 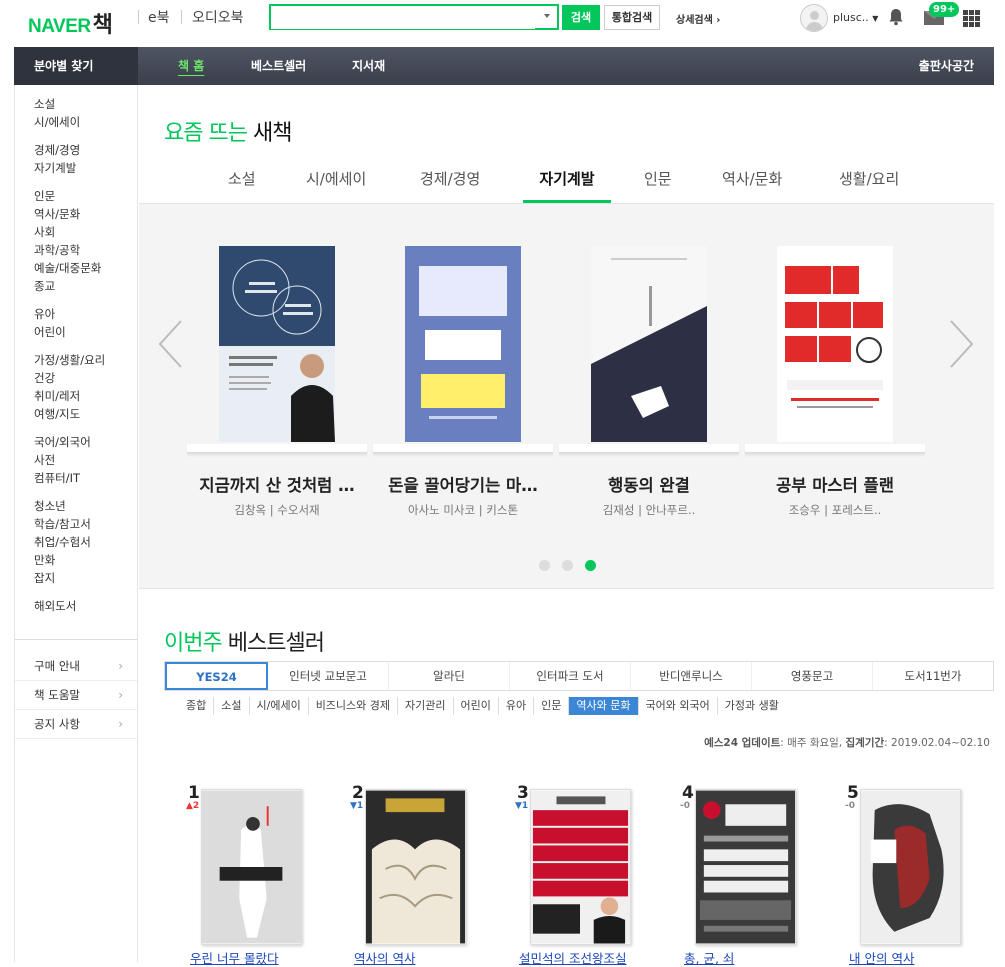 What do you see at coordinates (426, 706) in the screenshot?
I see `subtab-self-management: 자기관리` at bounding box center [426, 706].